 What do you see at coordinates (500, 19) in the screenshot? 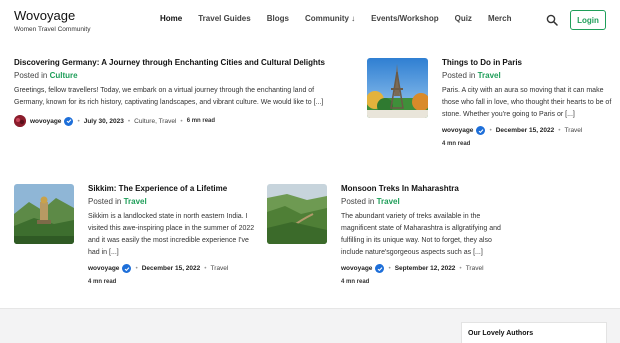
I see `nav-item-merch: Merch` at bounding box center [500, 19].